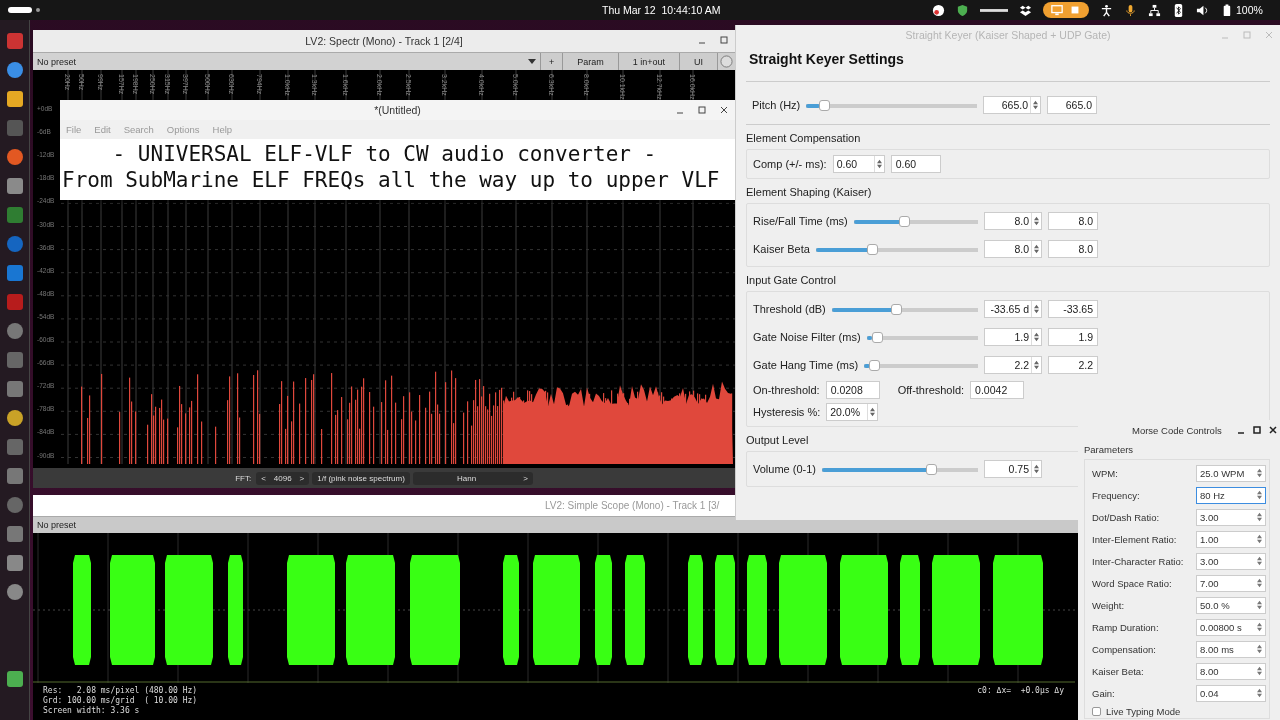  What do you see at coordinates (1132, 583) in the screenshot?
I see `parameter-label: Word Space Ratio:` at bounding box center [1132, 583].